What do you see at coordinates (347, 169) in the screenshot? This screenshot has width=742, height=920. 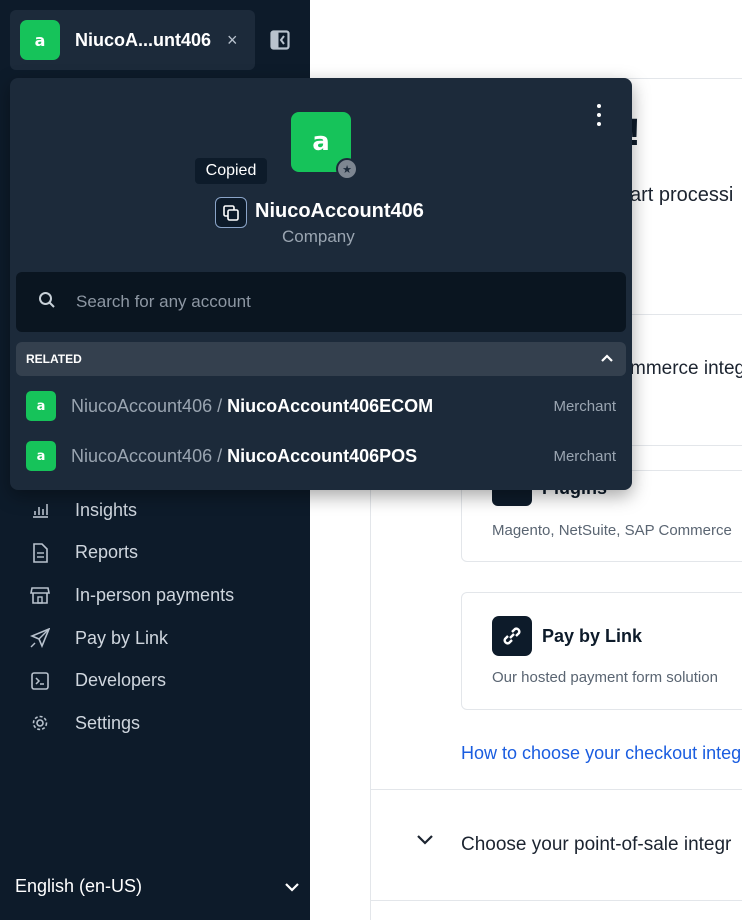 I see `star-icon: ★` at bounding box center [347, 169].